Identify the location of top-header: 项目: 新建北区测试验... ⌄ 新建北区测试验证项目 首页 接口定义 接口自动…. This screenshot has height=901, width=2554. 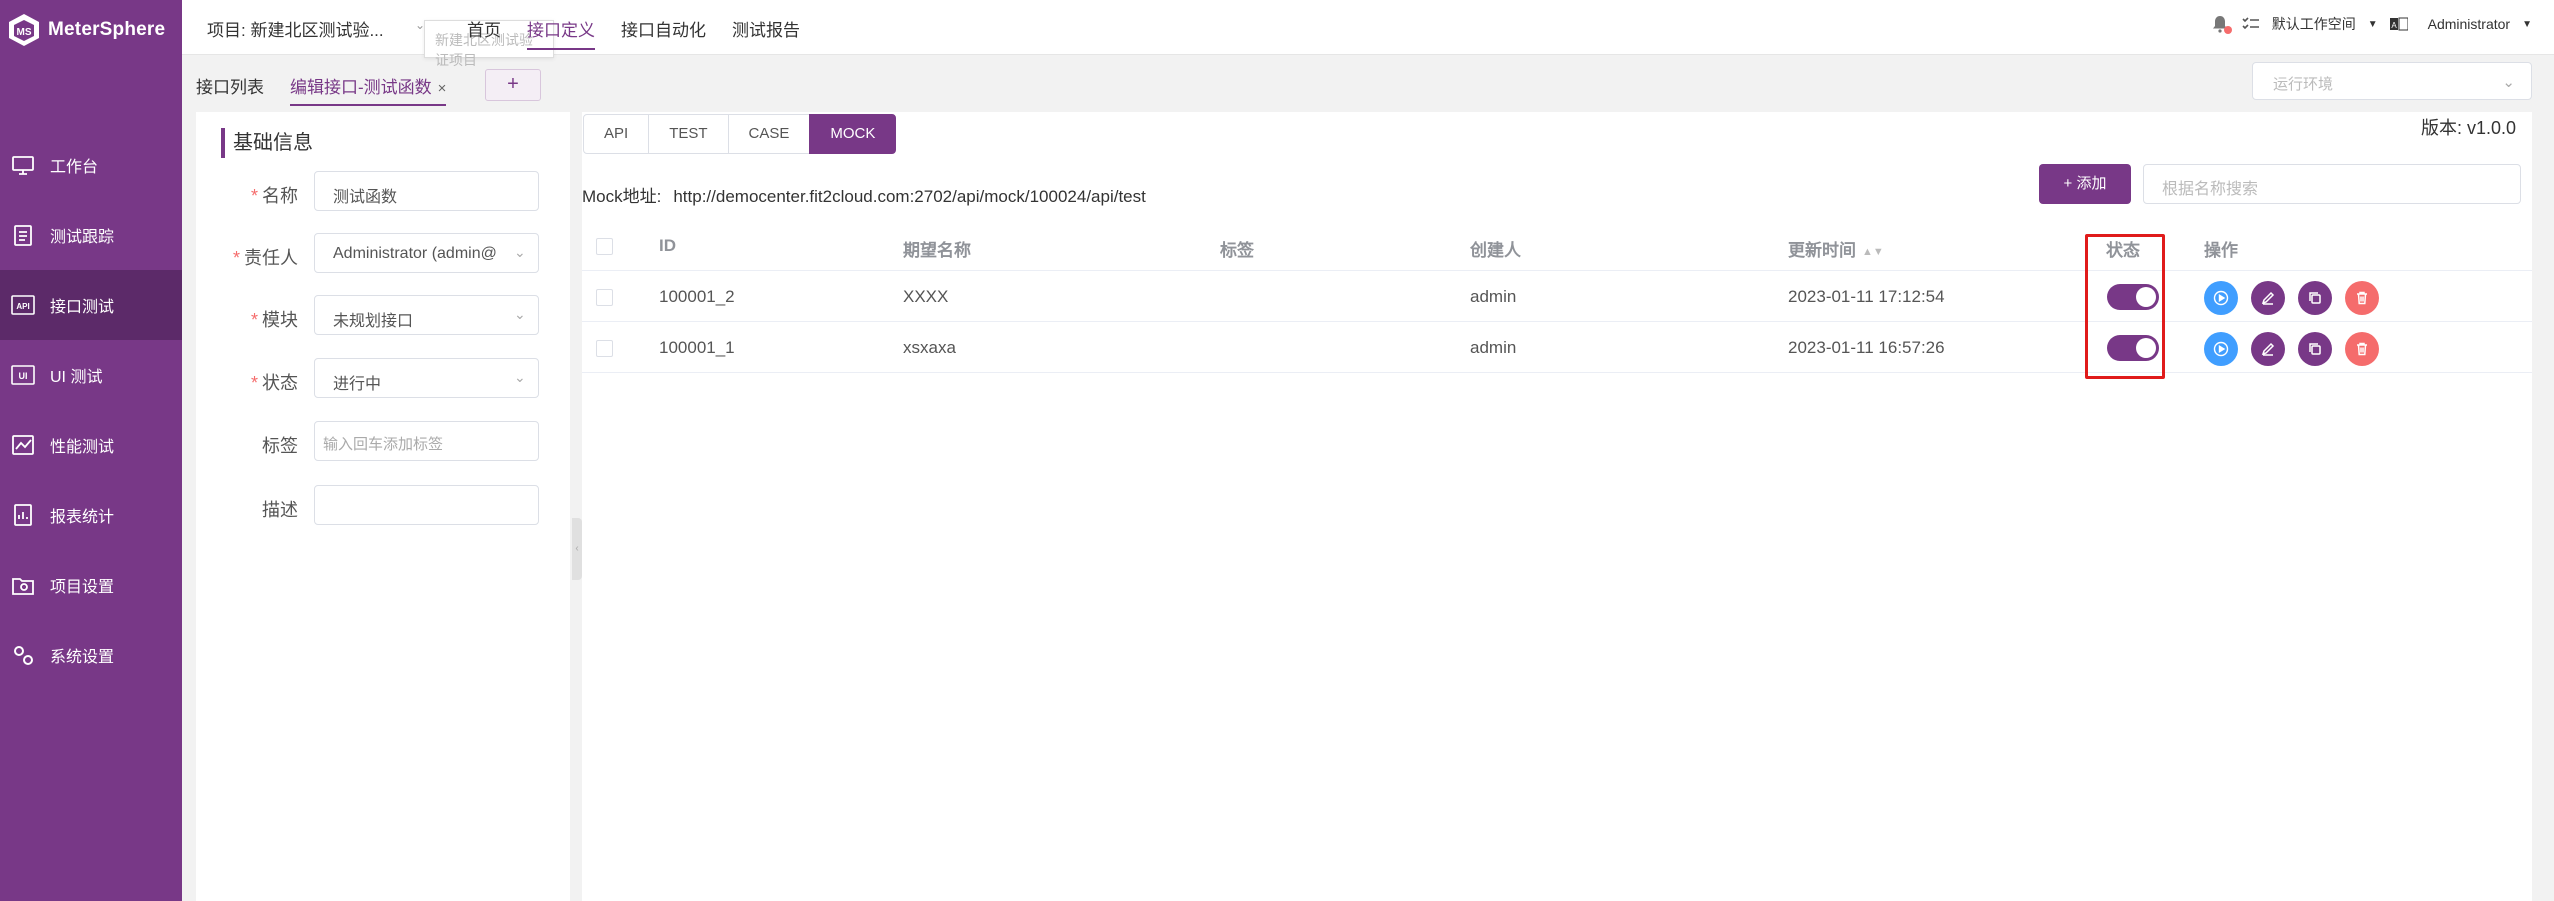
(1368, 34).